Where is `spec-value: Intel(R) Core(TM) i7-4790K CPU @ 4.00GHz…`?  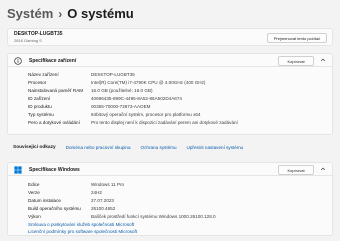
spec-value: Intel(R) Core(TM) i7-4790K CPU @ 4.00GHz… is located at coordinates (148, 82).